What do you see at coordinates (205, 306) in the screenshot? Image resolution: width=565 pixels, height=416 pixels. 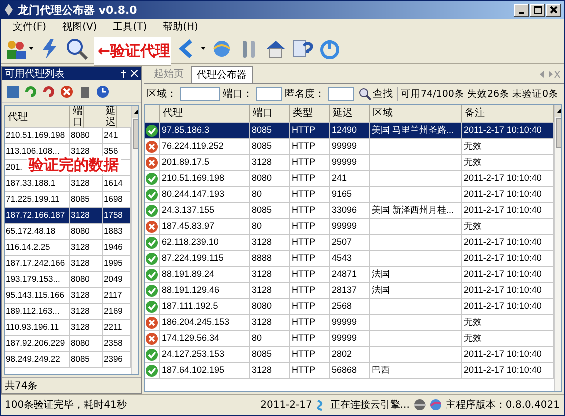 I see `table-cell: 187.111.192.5` at bounding box center [205, 306].